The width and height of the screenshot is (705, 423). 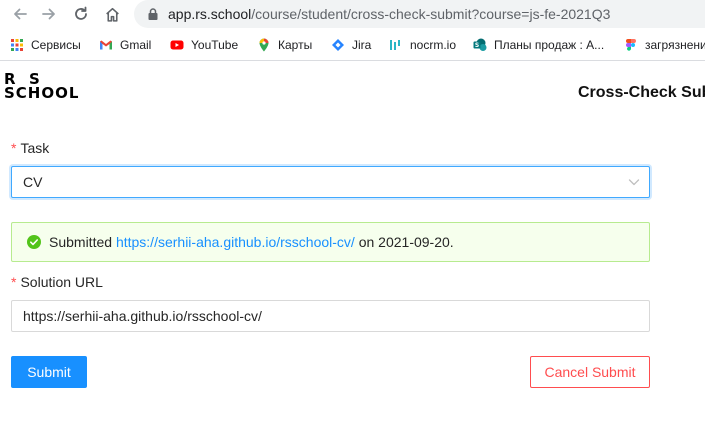 I want to click on bookmark-label: Jira, so click(x=362, y=45).